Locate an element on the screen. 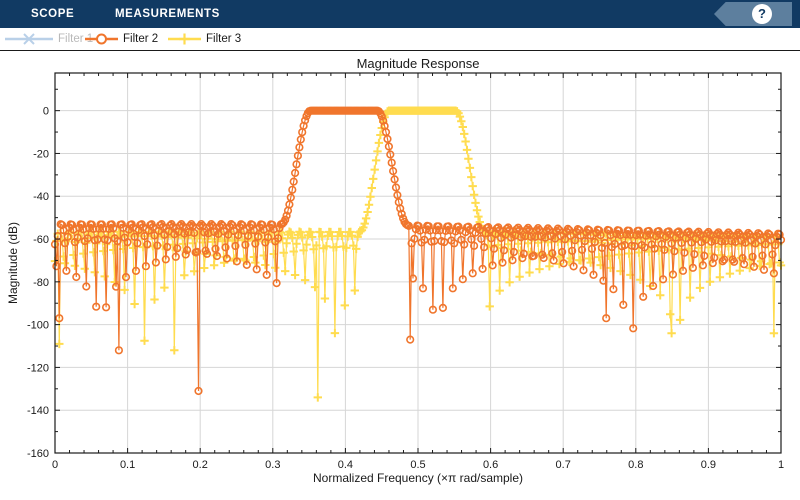 Image resolution: width=800 pixels, height=500 pixels. svg-text: -140 is located at coordinates (38, 411).